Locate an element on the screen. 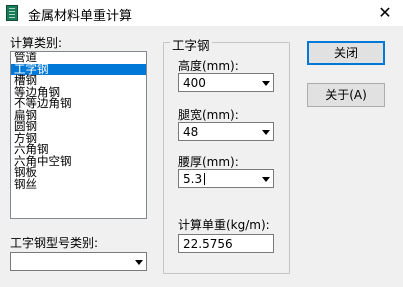 Image resolution: width=403 pixels, height=287 pixels. thickness-select: 5.3 is located at coordinates (226, 178).